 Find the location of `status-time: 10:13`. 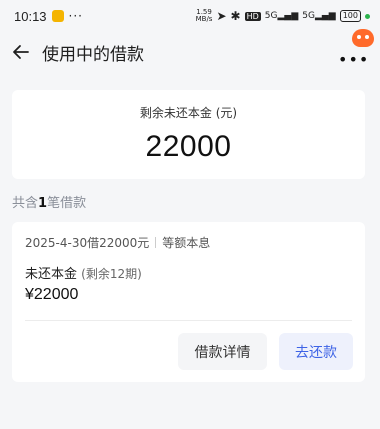

status-time: 10:13 is located at coordinates (30, 16).